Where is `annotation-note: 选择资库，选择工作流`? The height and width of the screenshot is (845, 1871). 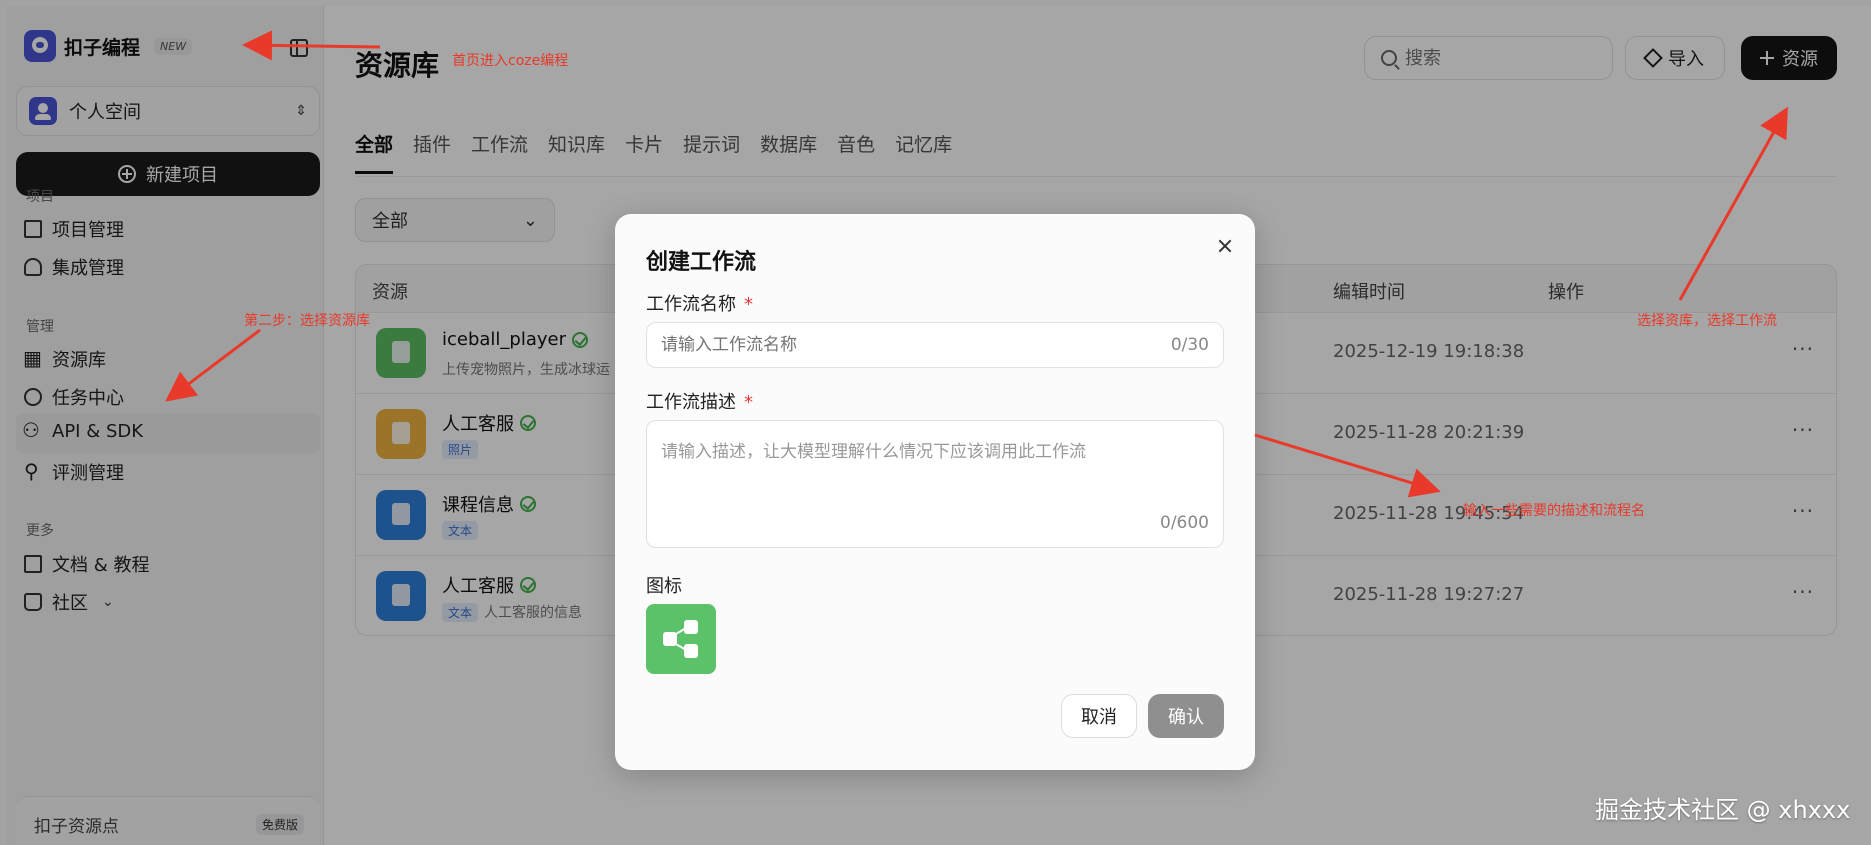
annotation-note: 选择资库，选择工作流 is located at coordinates (1707, 321).